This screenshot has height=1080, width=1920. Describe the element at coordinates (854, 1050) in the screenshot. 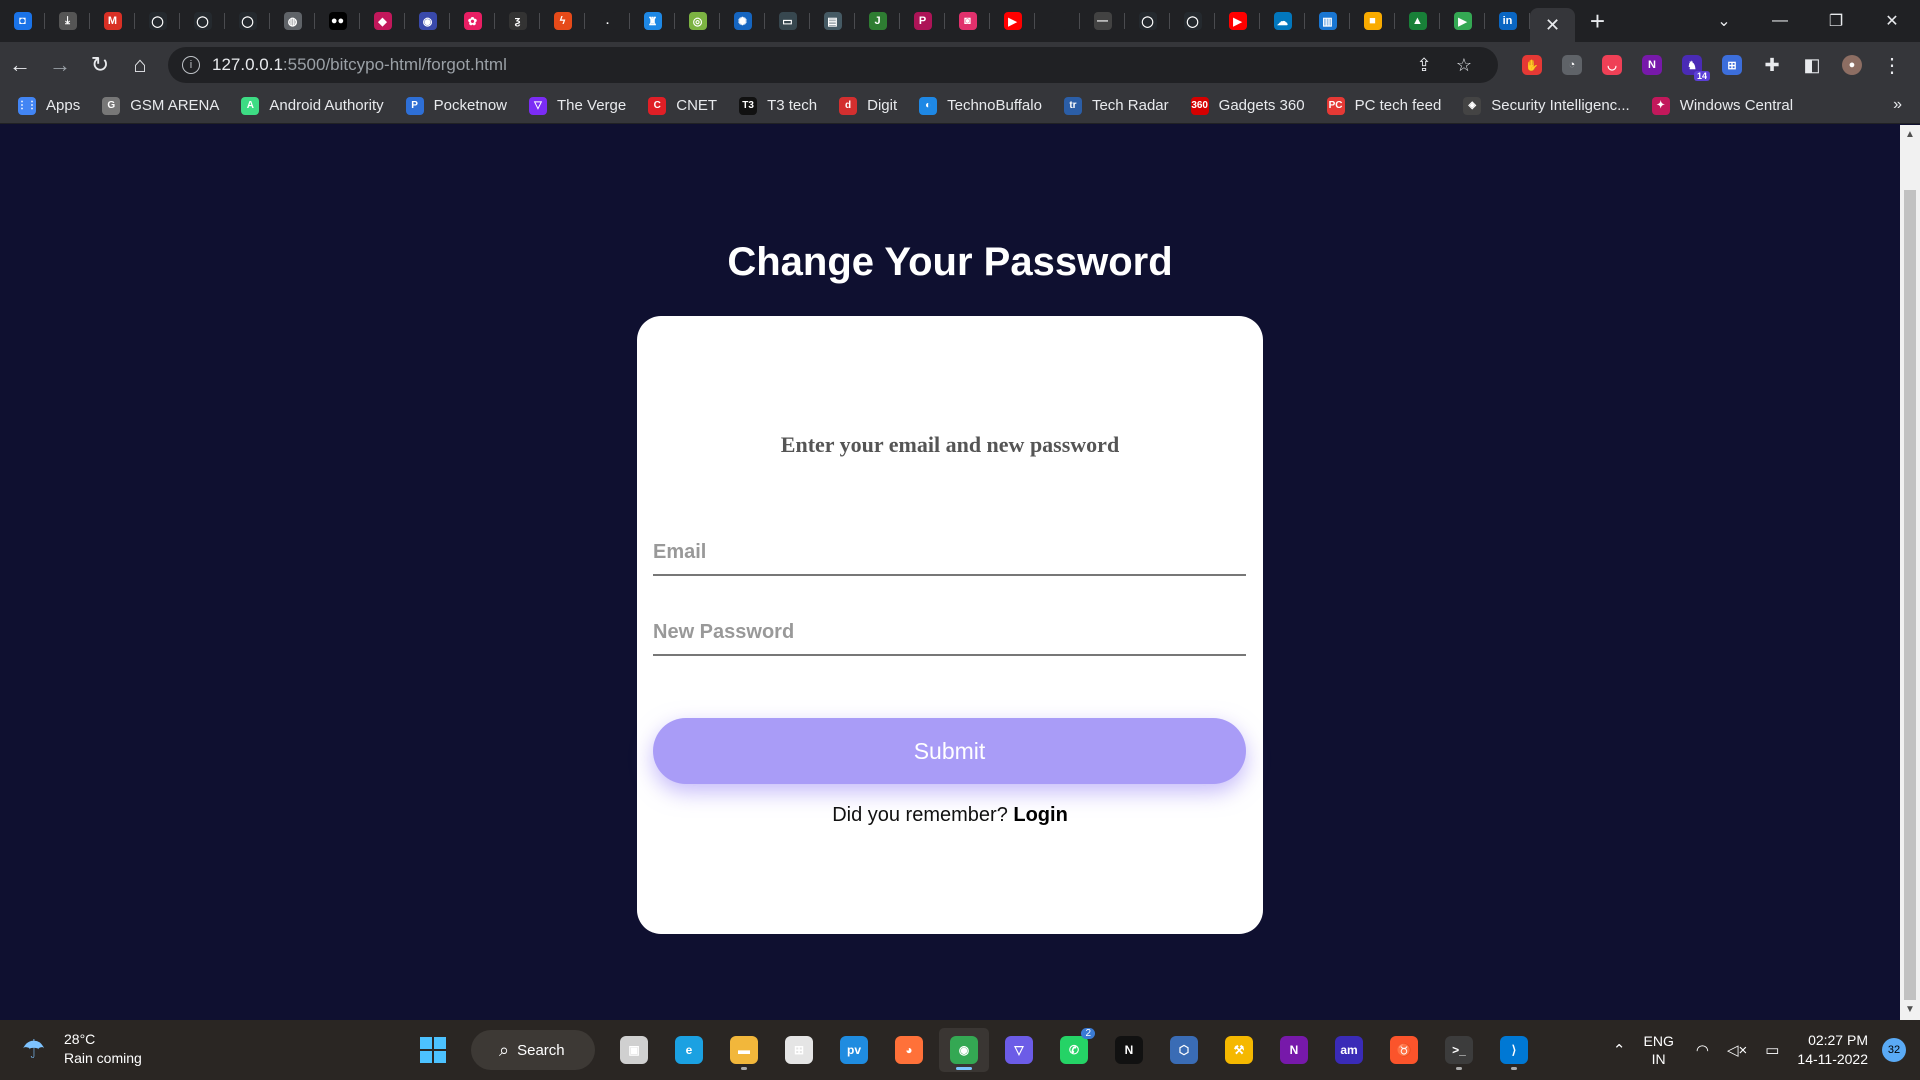

I see `taskbar-app: pv` at that location.